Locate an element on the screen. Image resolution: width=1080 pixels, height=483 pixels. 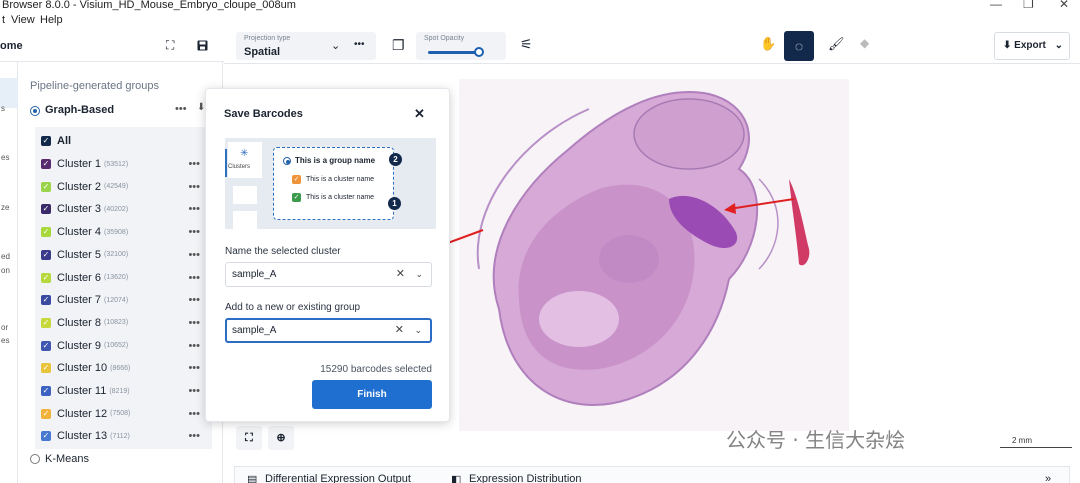
export-button: ⬇ Export ⌄ is located at coordinates (1032, 46).